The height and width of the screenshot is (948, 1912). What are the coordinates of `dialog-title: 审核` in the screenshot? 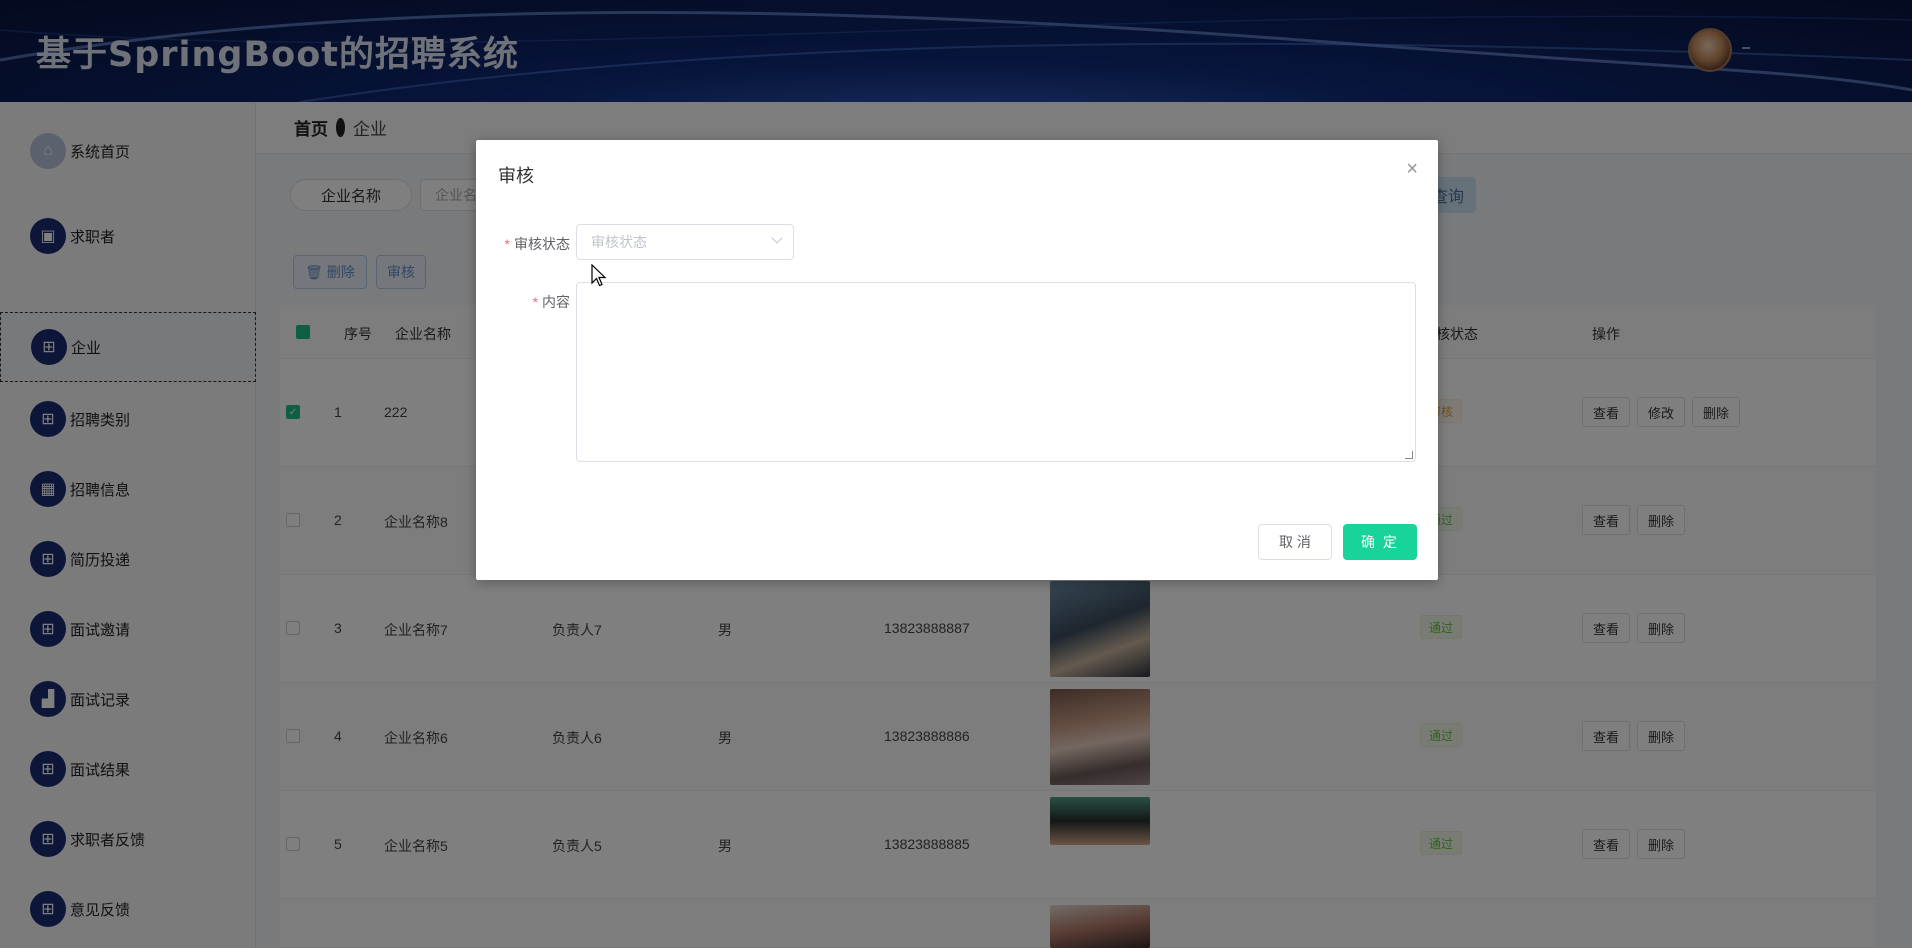 It's located at (516, 176).